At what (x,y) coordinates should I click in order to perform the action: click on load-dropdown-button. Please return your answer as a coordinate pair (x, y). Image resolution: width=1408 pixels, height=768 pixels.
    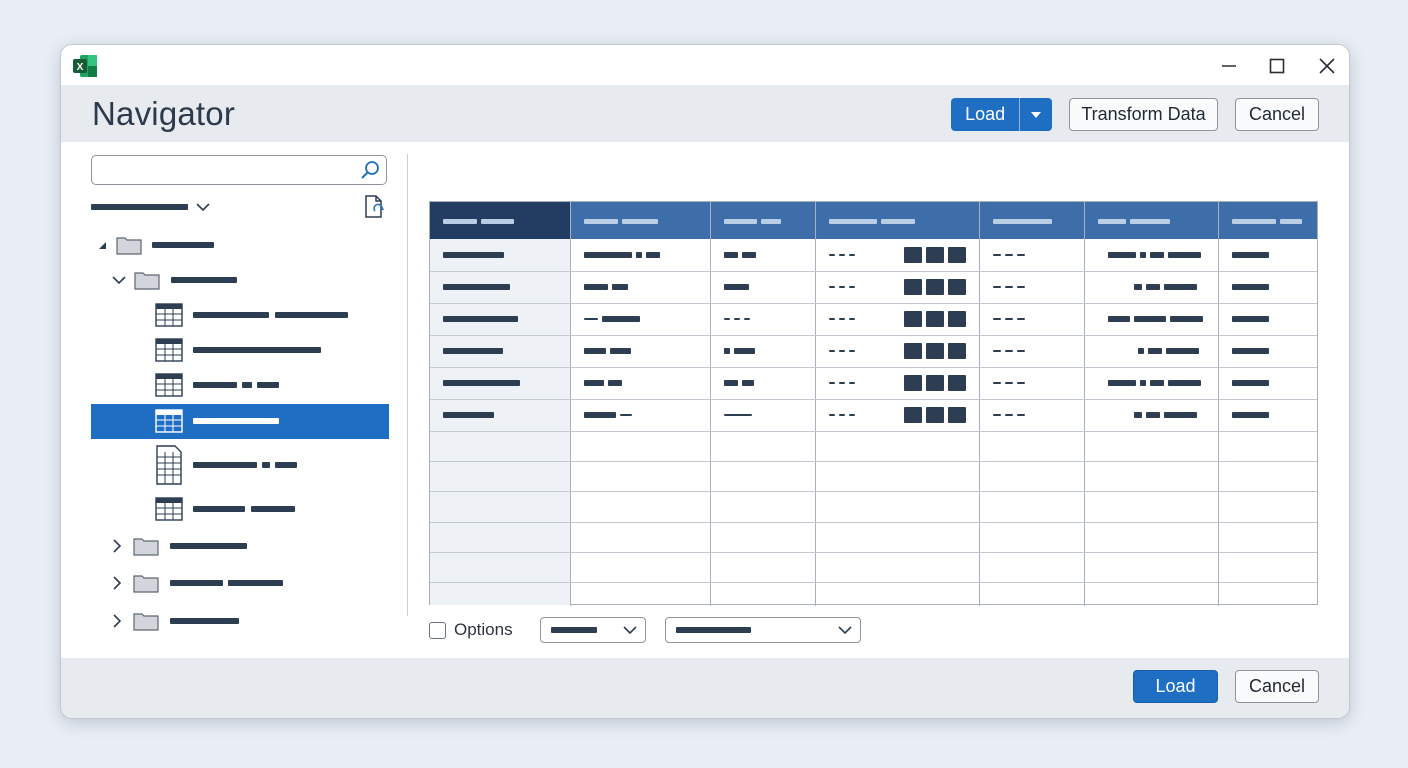
    Looking at the image, I should click on (1036, 114).